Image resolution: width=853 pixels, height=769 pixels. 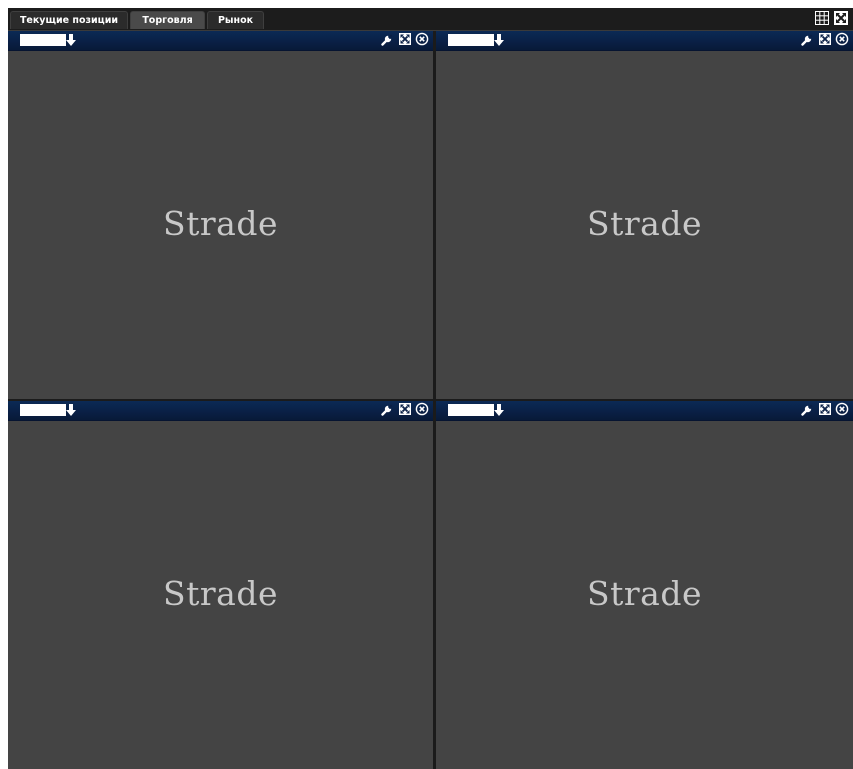 What do you see at coordinates (235, 20) in the screenshot?
I see `tab-market: Рынок` at bounding box center [235, 20].